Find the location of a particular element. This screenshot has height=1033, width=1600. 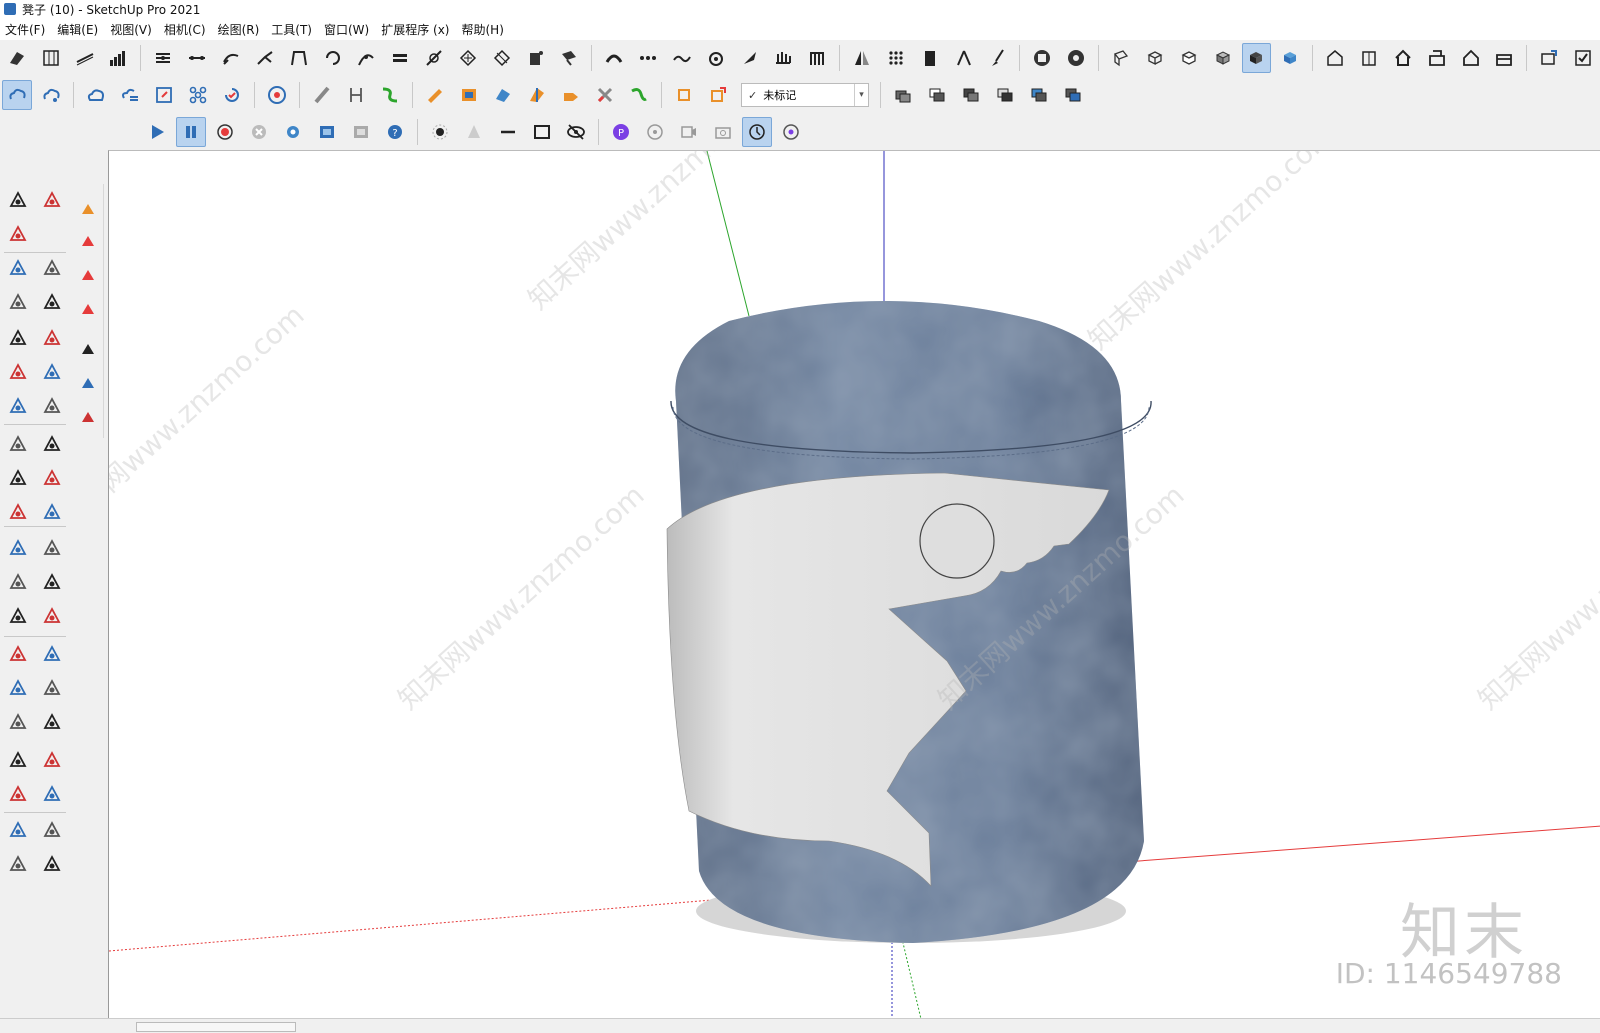

layer-blue-icon is located at coordinates (1039, 95).